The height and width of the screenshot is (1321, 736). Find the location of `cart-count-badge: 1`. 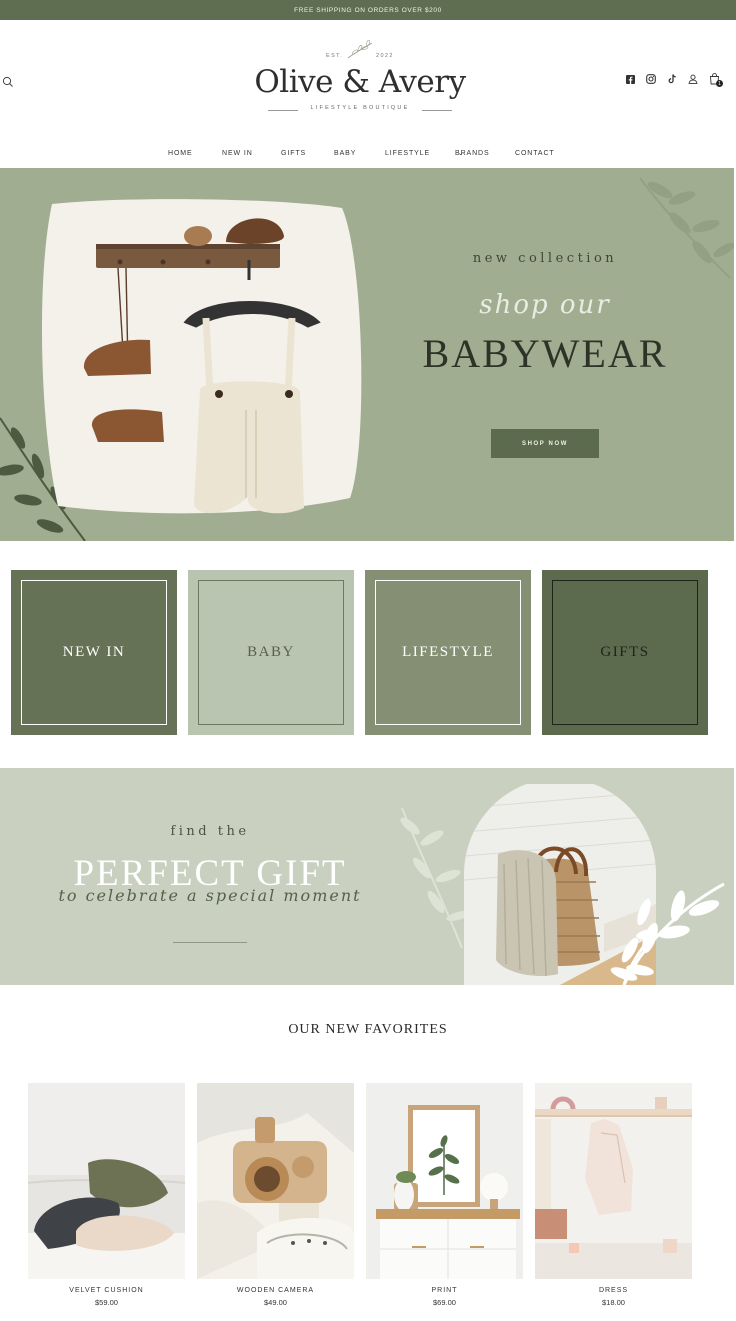

cart-count-badge: 1 is located at coordinates (719, 83).